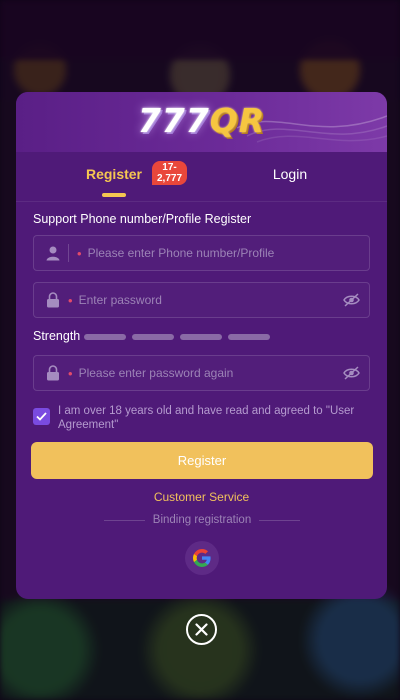 This screenshot has height=700, width=400. Describe the element at coordinates (114, 174) in the screenshot. I see `tab-register-label: Register` at that location.